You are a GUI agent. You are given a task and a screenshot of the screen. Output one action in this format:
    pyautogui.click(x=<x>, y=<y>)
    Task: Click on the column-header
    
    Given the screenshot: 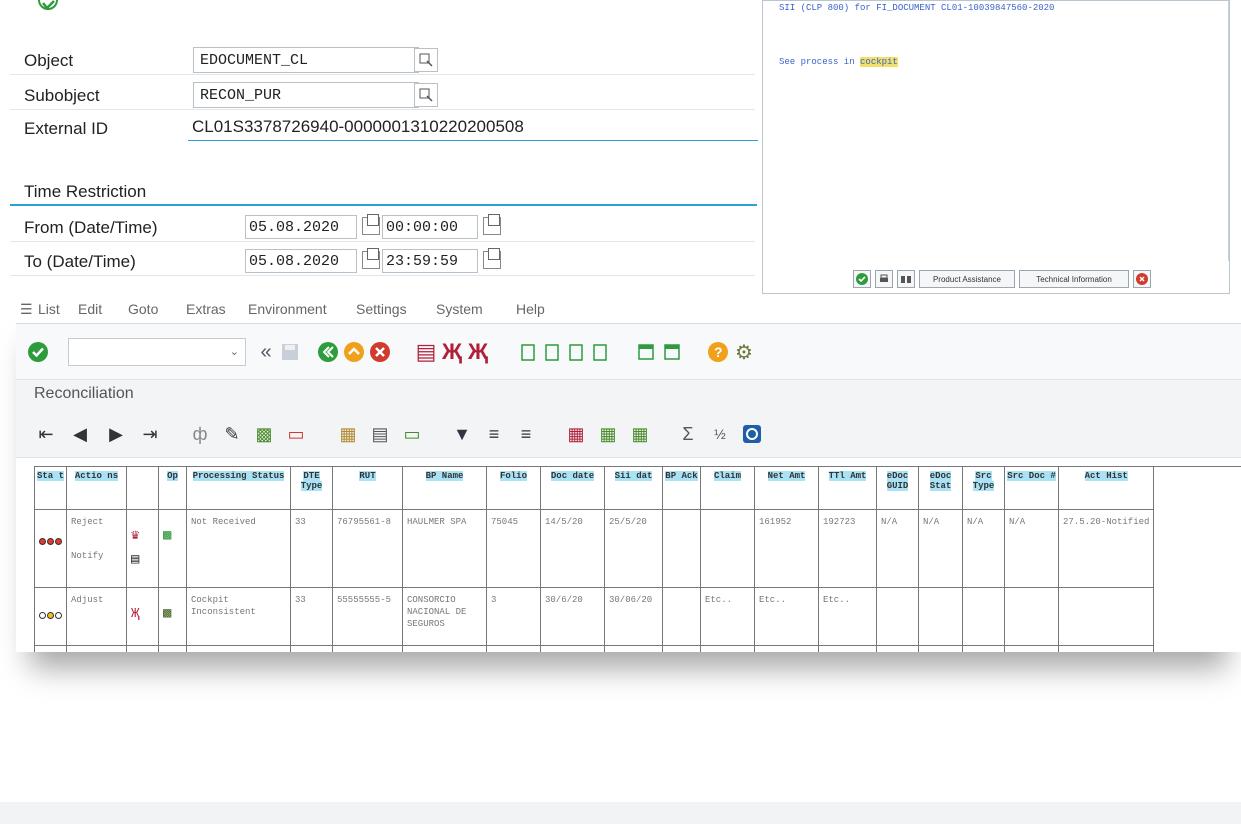 What is the action you would take?
    pyautogui.click(x=142, y=488)
    